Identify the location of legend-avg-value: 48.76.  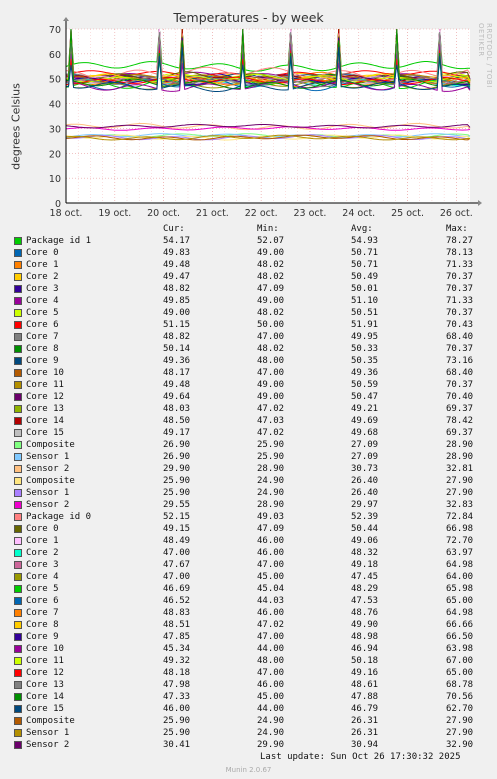
(365, 613).